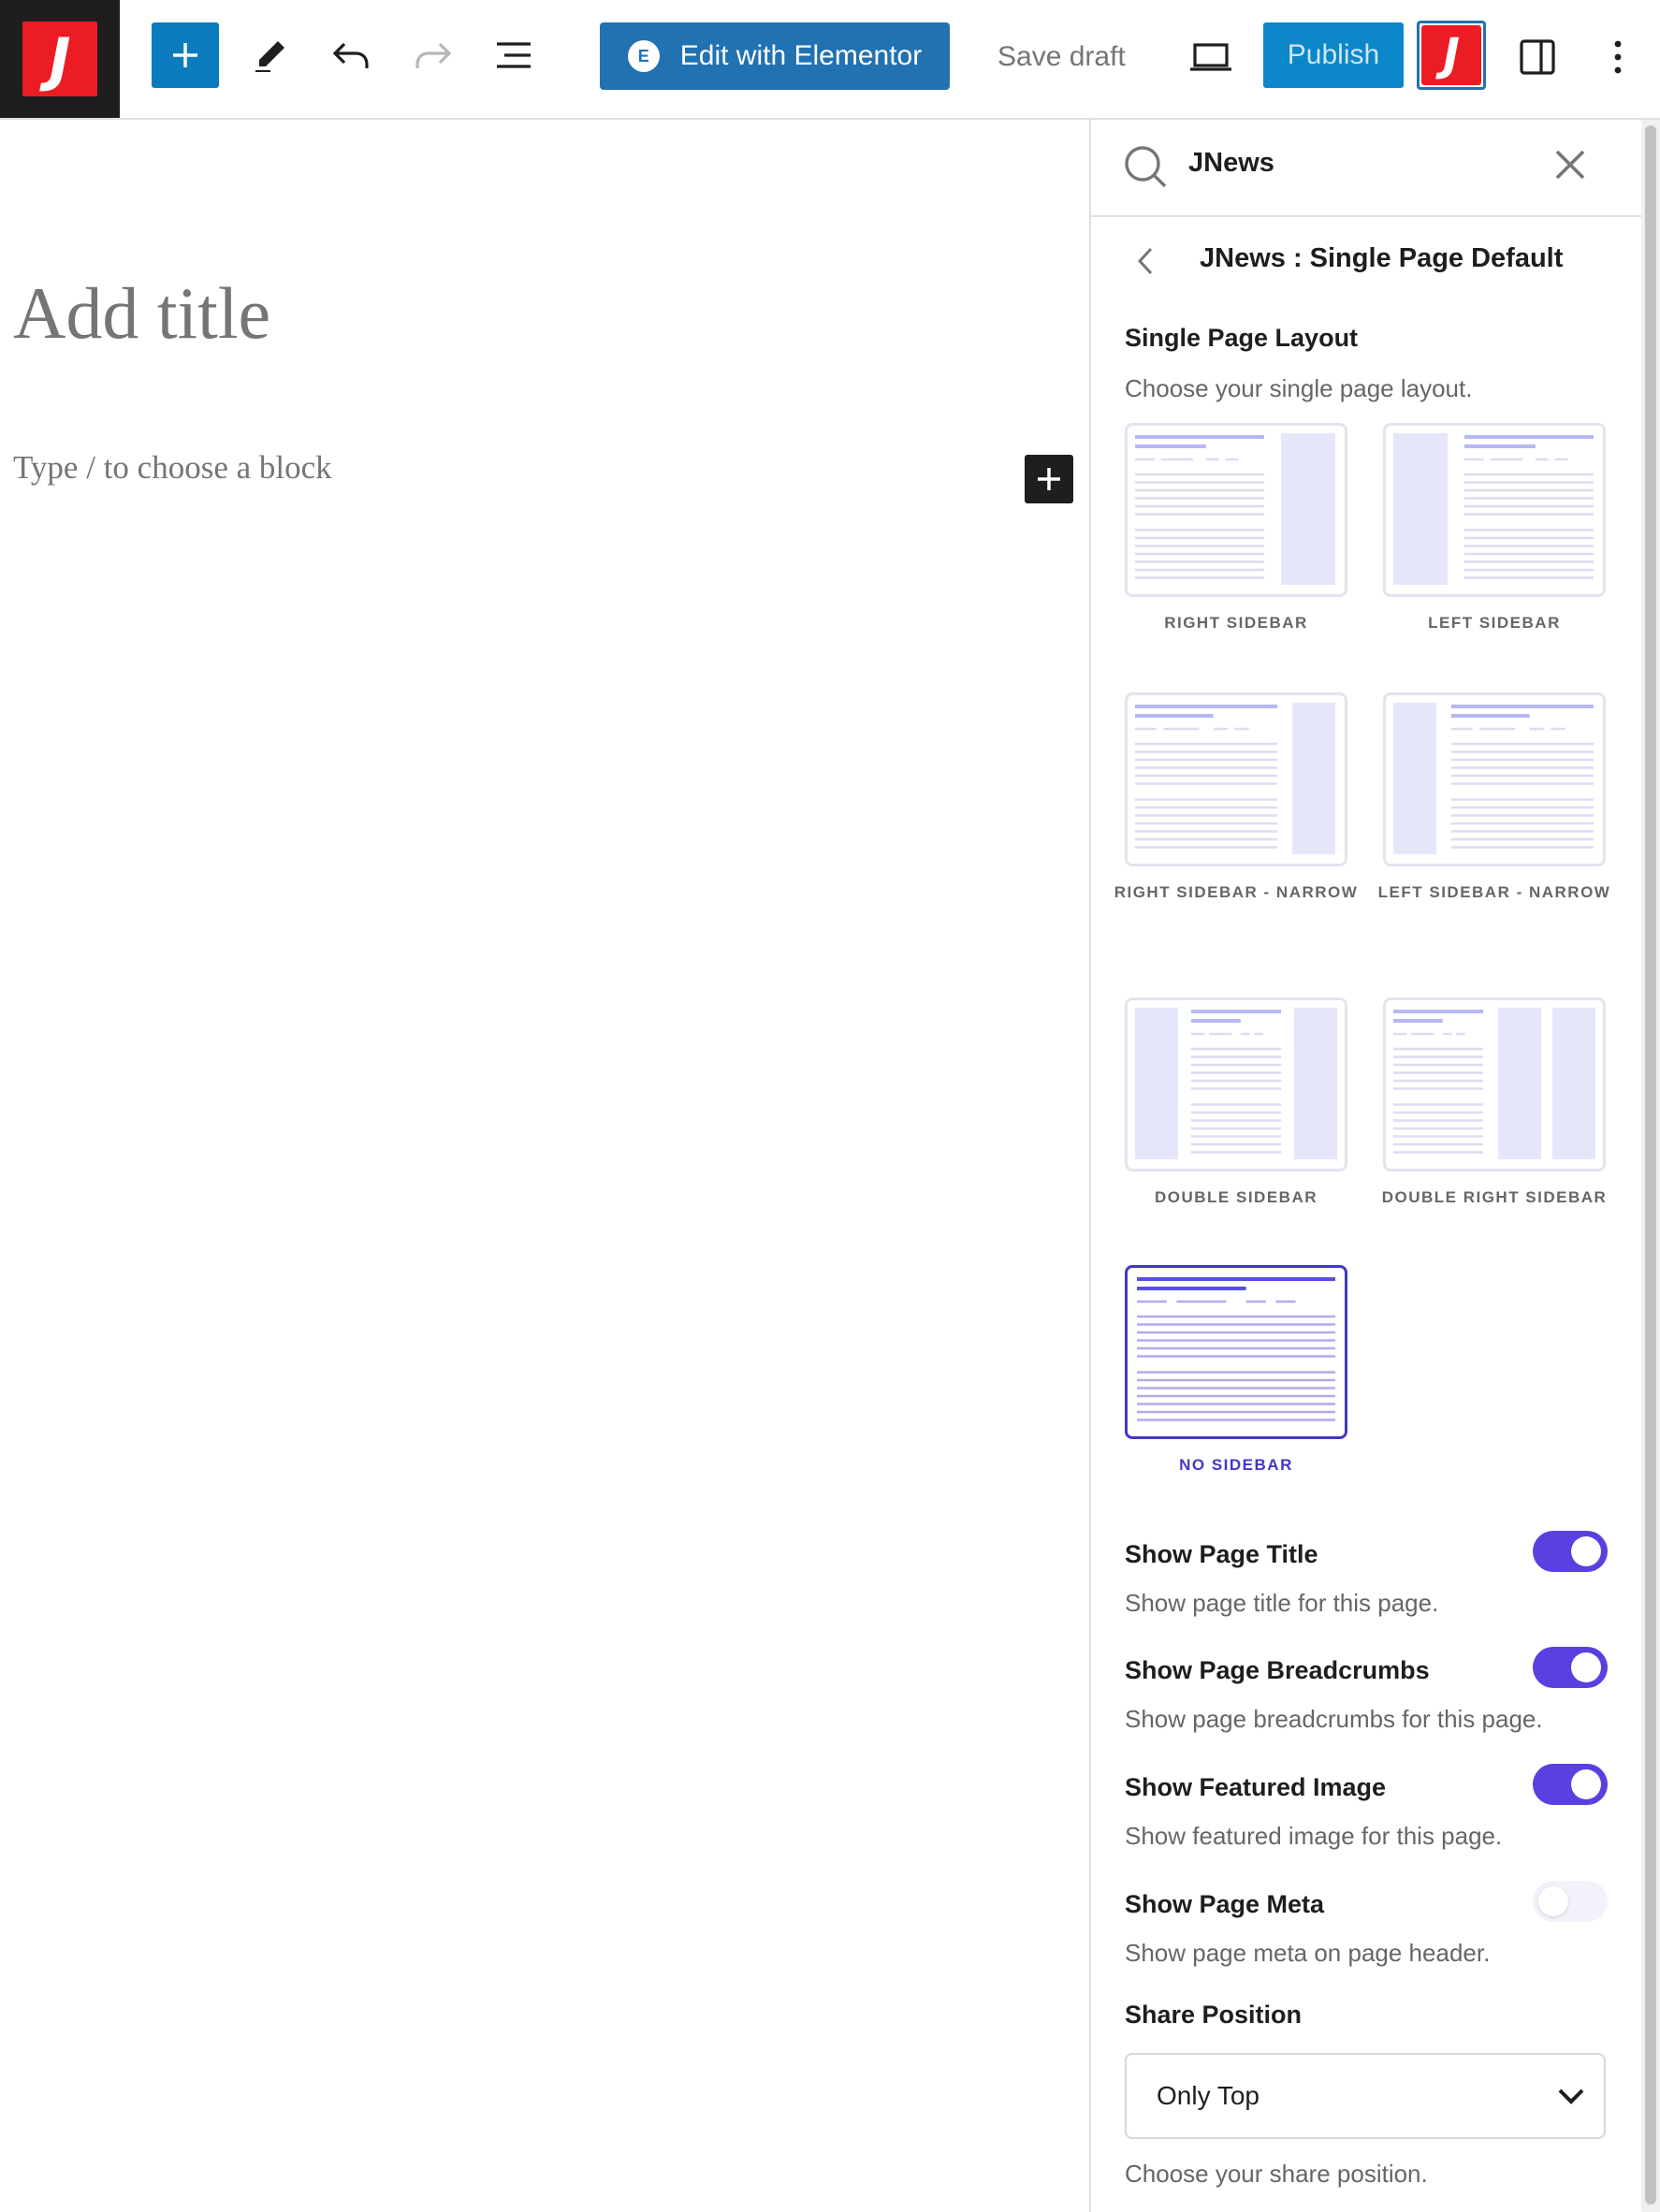  I want to click on close-icon, so click(1570, 165).